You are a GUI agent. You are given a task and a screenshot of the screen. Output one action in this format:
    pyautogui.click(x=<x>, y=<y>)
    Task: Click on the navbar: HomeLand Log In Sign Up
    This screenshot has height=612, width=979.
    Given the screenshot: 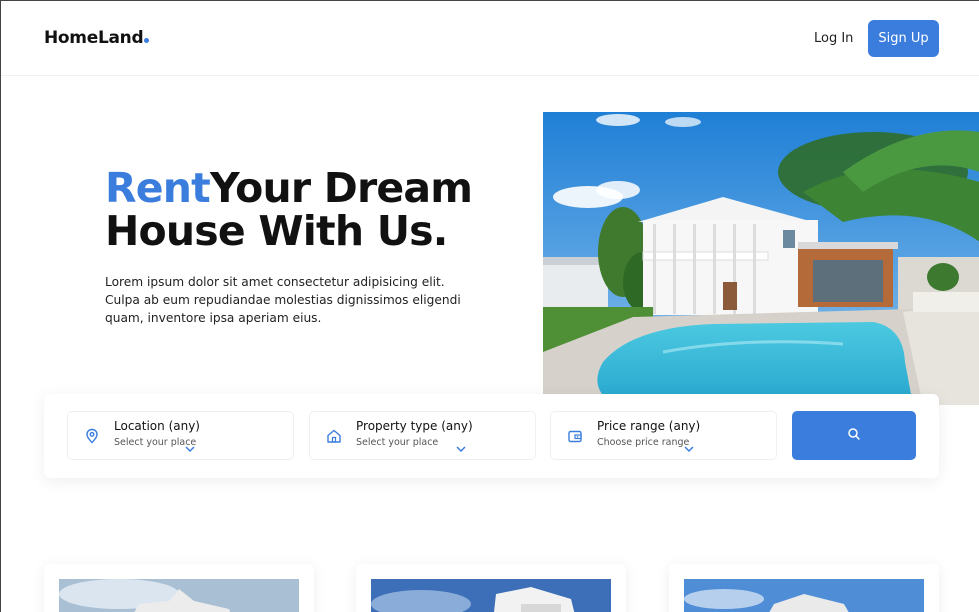 What is the action you would take?
    pyautogui.click(x=490, y=38)
    